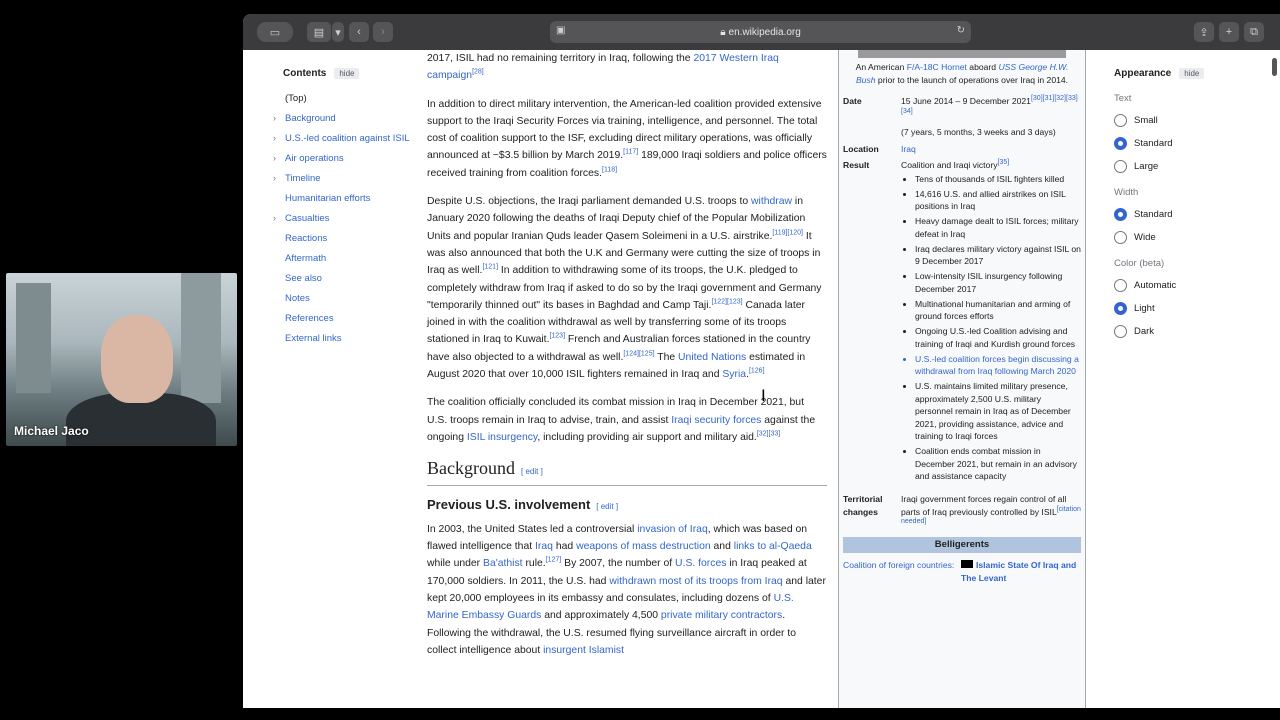 This screenshot has width=1280, height=720. Describe the element at coordinates (338, 32) in the screenshot. I see `chevron-down-icon: ▾` at that location.